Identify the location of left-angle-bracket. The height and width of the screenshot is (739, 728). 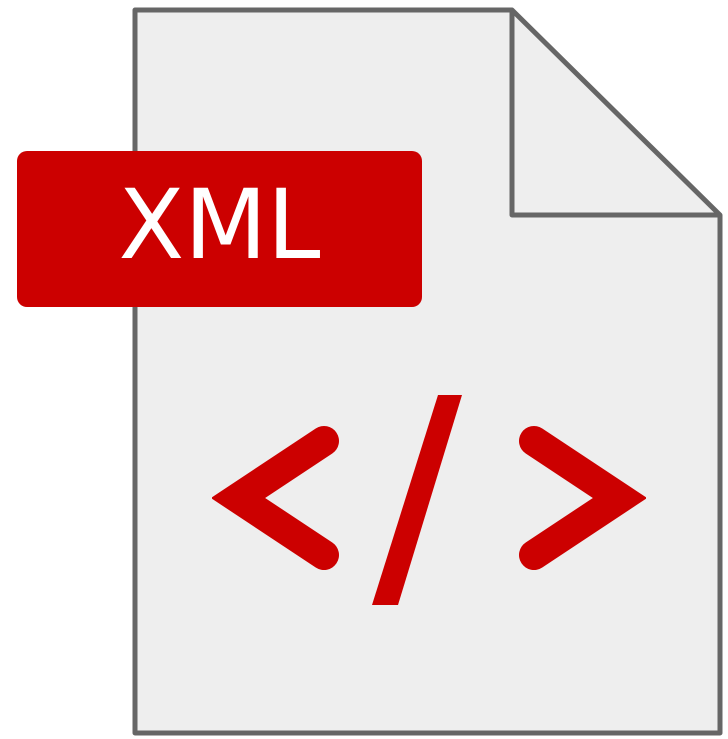
(275, 498).